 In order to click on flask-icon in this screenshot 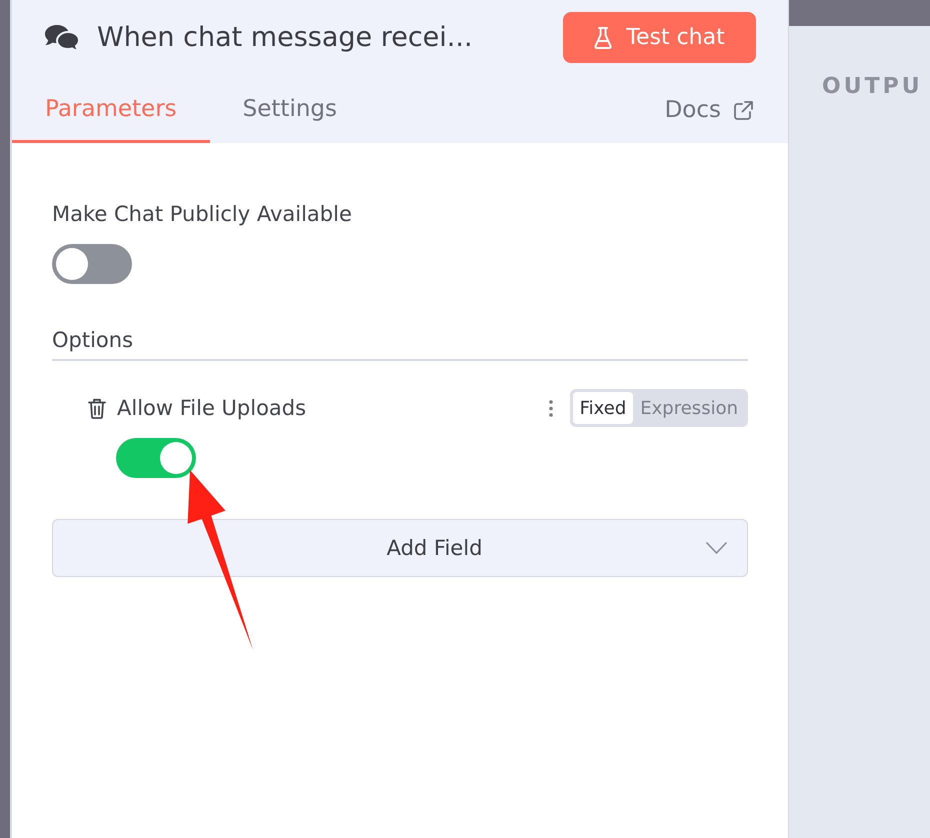, I will do `click(603, 37)`.